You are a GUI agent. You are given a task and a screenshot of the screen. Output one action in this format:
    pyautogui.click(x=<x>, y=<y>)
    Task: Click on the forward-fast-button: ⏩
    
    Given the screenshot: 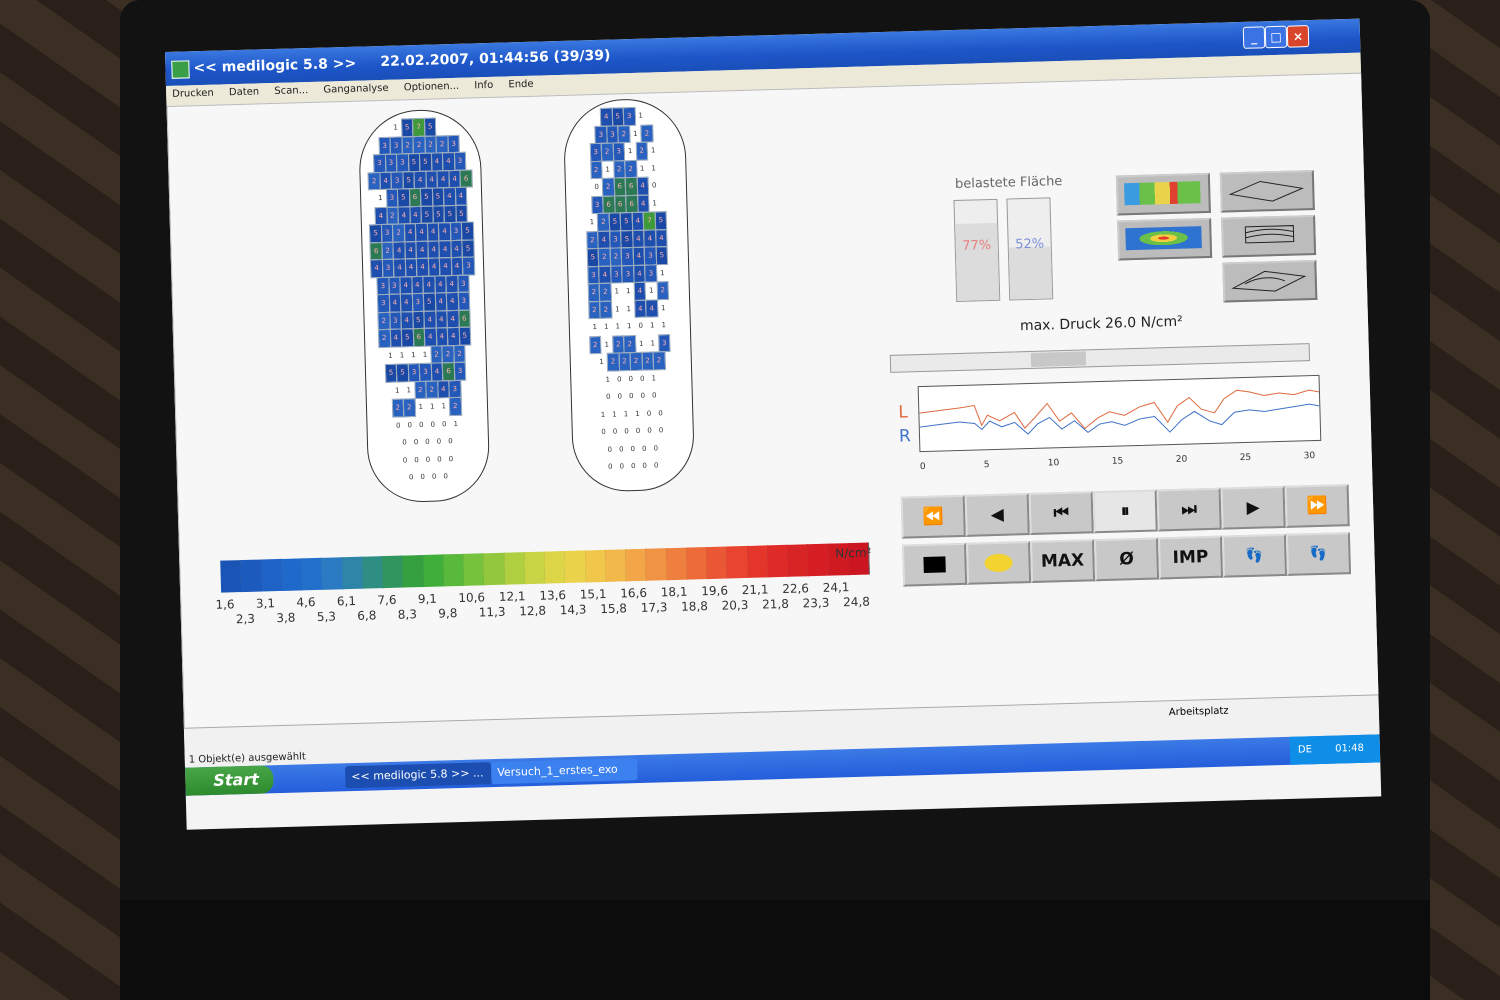 What is the action you would take?
    pyautogui.click(x=1317, y=506)
    